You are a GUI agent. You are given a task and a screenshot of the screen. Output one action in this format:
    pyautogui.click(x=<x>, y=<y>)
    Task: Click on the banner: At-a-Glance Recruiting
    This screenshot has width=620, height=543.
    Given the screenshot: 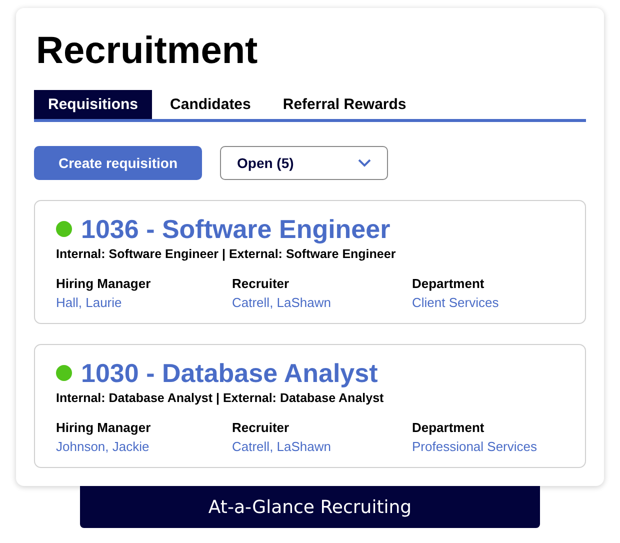 What is the action you would take?
    pyautogui.click(x=310, y=507)
    